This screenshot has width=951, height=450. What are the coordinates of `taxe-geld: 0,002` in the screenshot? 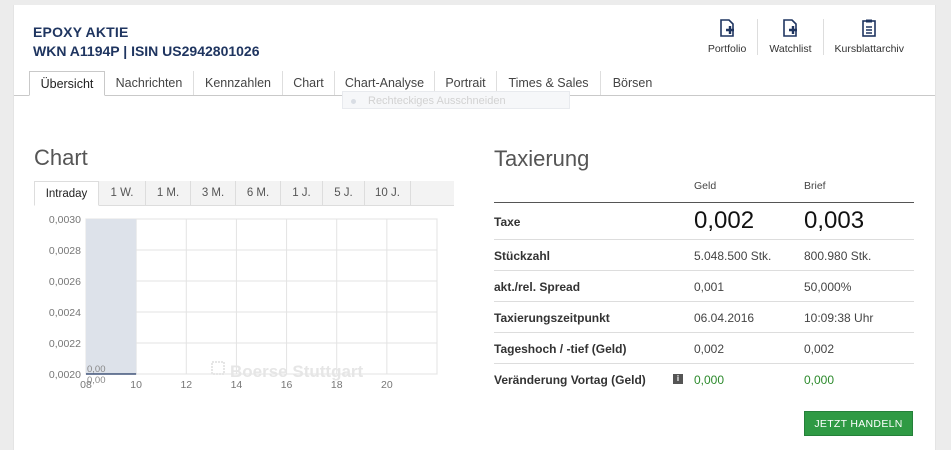 It's located at (724, 220).